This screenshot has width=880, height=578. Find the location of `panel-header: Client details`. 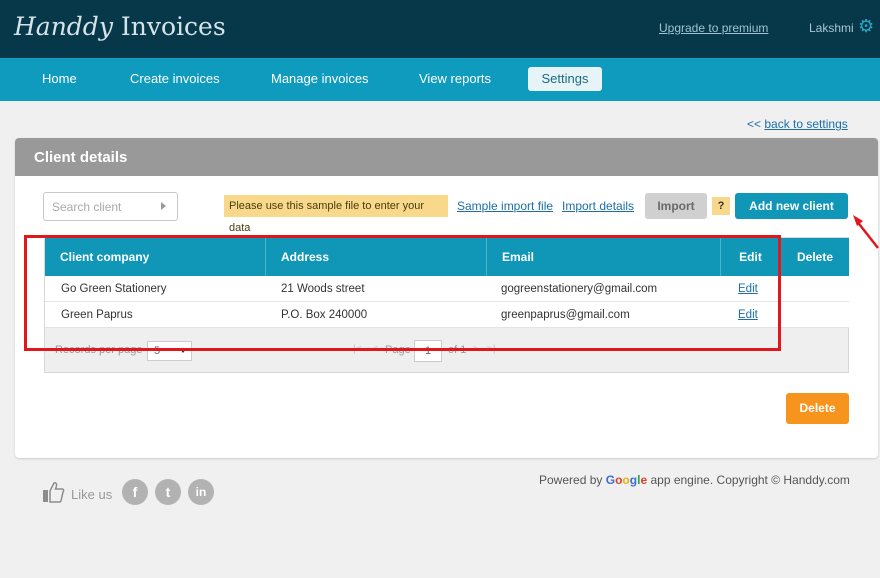

panel-header: Client details is located at coordinates (446, 157).